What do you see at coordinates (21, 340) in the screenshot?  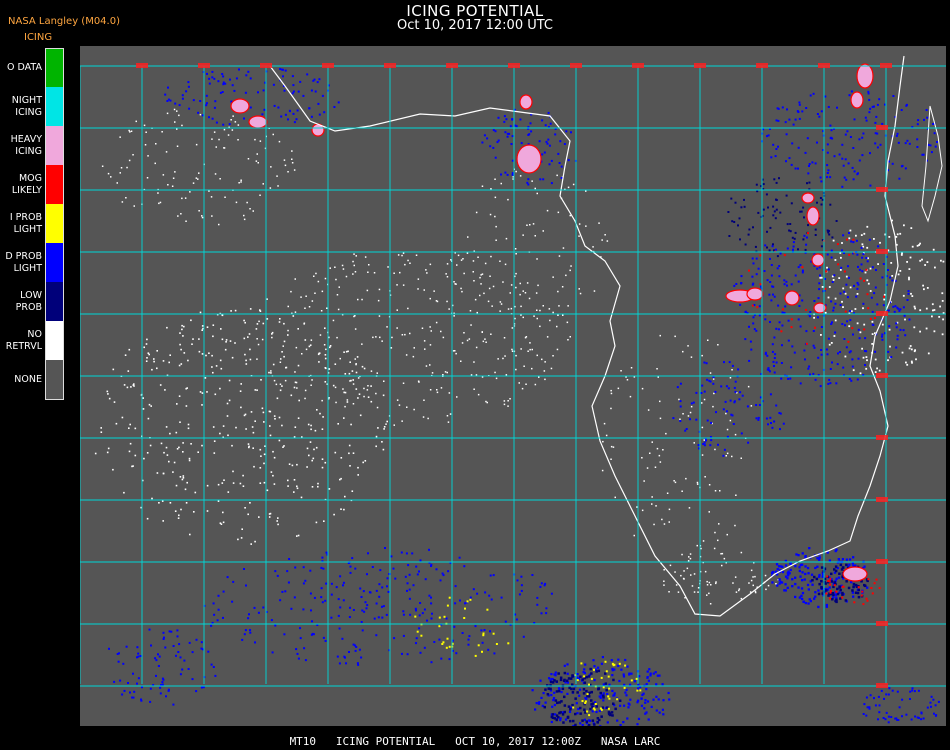 I see `legend-item-label: NO RETRVL` at bounding box center [21, 340].